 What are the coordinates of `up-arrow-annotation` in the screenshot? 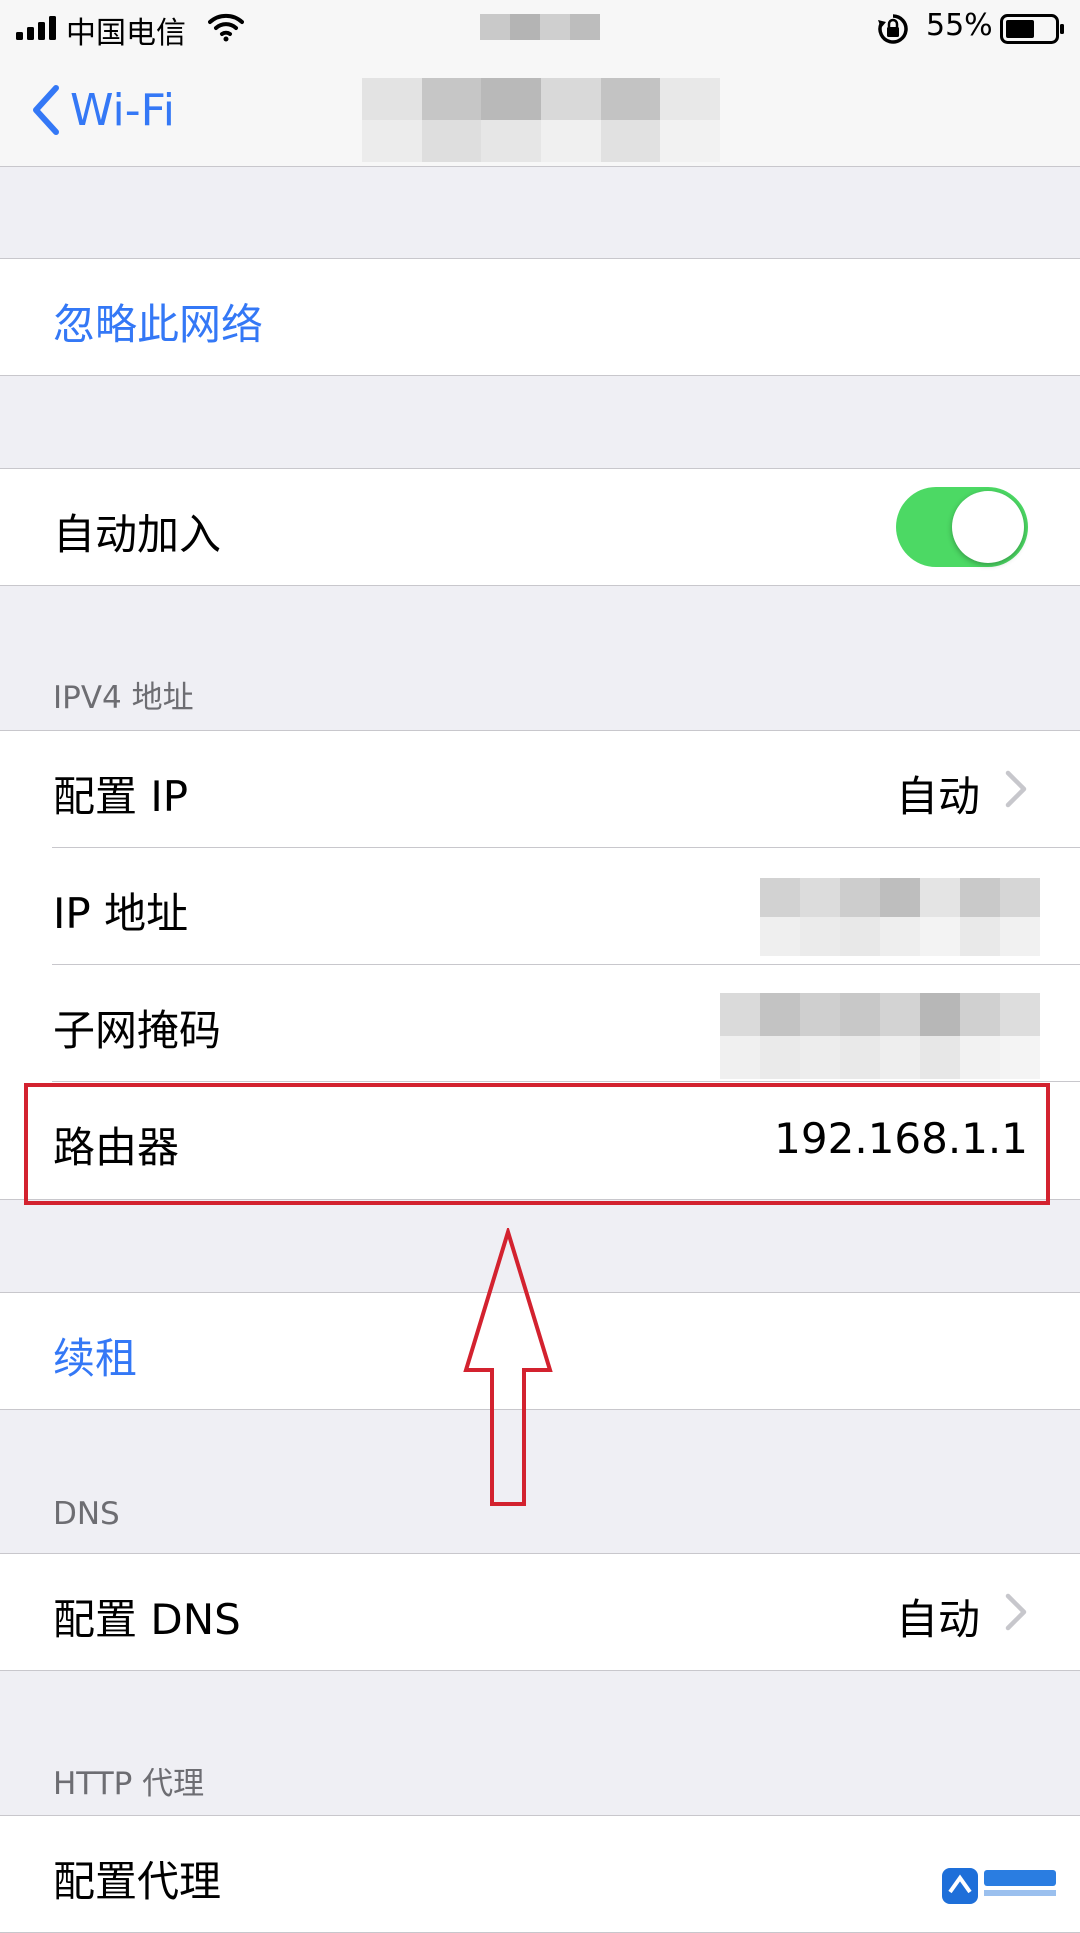 It's located at (508, 1367).